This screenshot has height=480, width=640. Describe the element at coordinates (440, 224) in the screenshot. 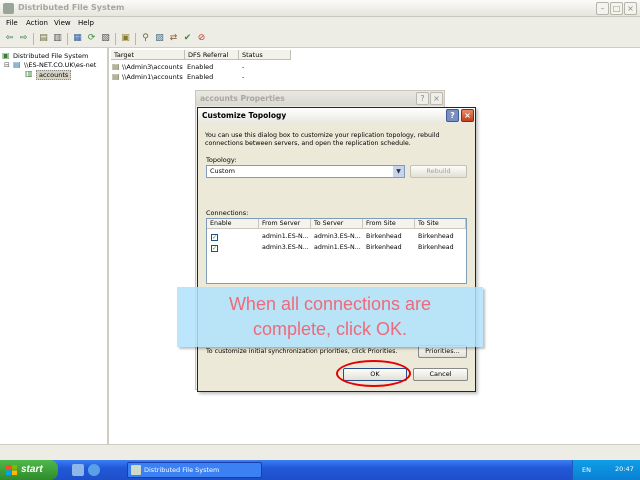

I see `col-to-site: To Site` at that location.